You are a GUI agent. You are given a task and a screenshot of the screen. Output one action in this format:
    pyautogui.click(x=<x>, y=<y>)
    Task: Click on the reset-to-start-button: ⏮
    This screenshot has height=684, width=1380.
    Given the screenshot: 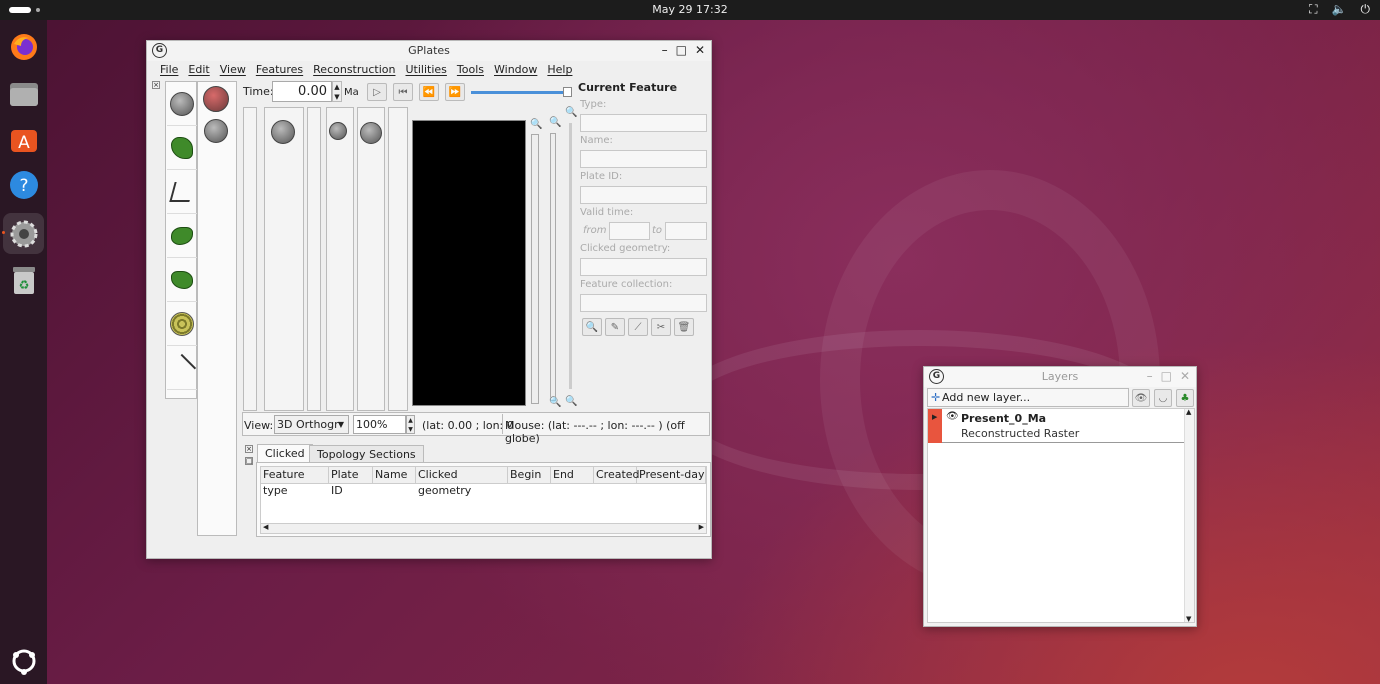 What is the action you would take?
    pyautogui.click(x=403, y=92)
    